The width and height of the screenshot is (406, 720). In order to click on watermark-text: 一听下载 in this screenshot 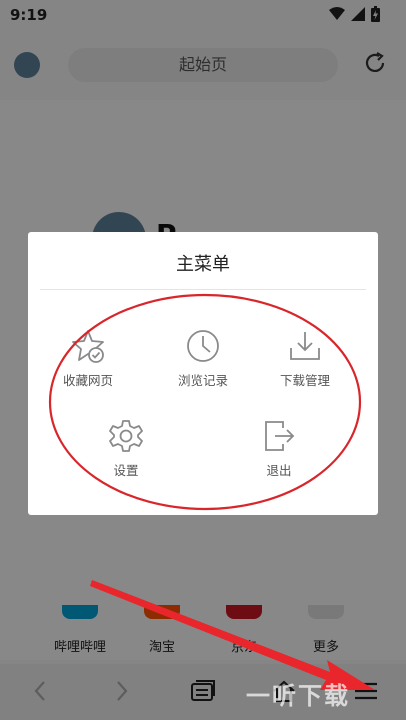, I will do `click(298, 696)`.